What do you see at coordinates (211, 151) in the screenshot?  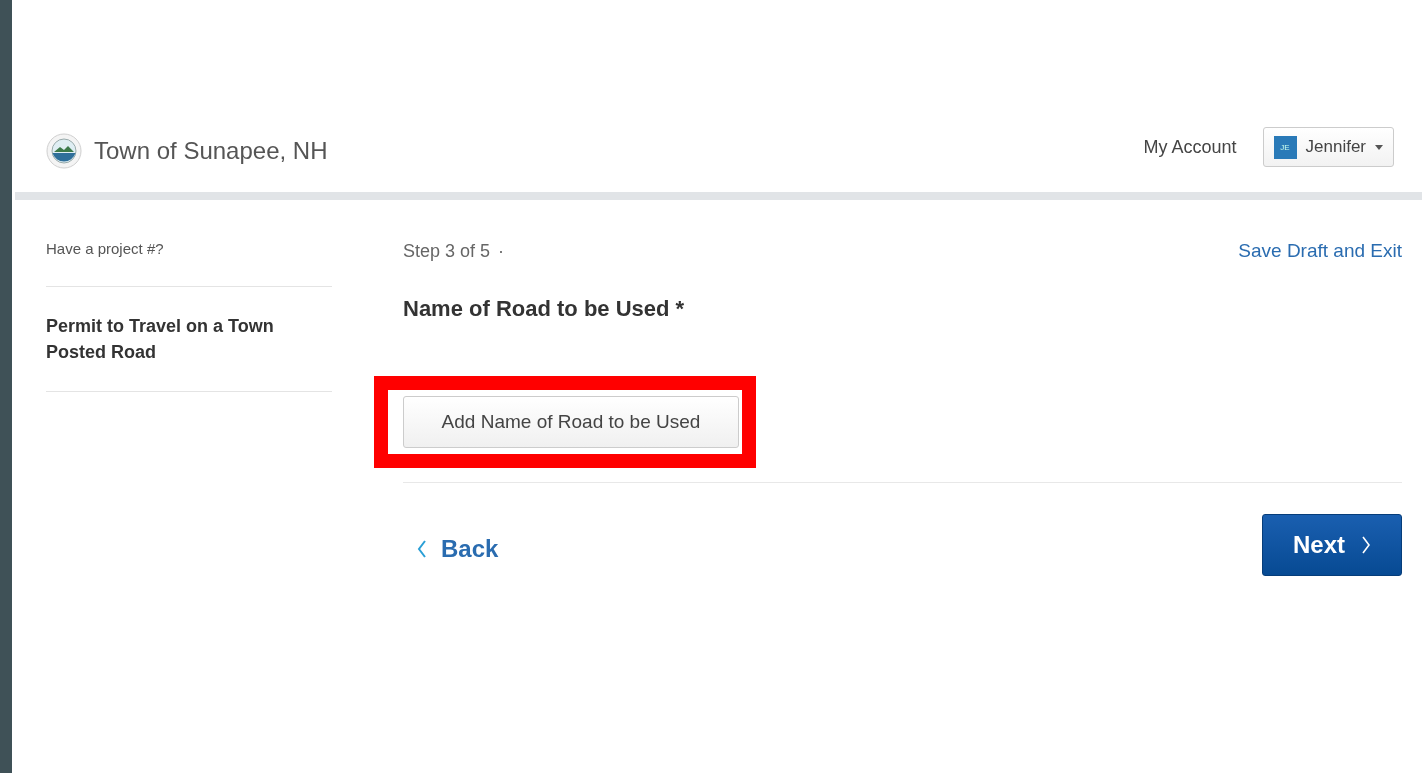 I see `site-name: Town of Sunapee, NH` at bounding box center [211, 151].